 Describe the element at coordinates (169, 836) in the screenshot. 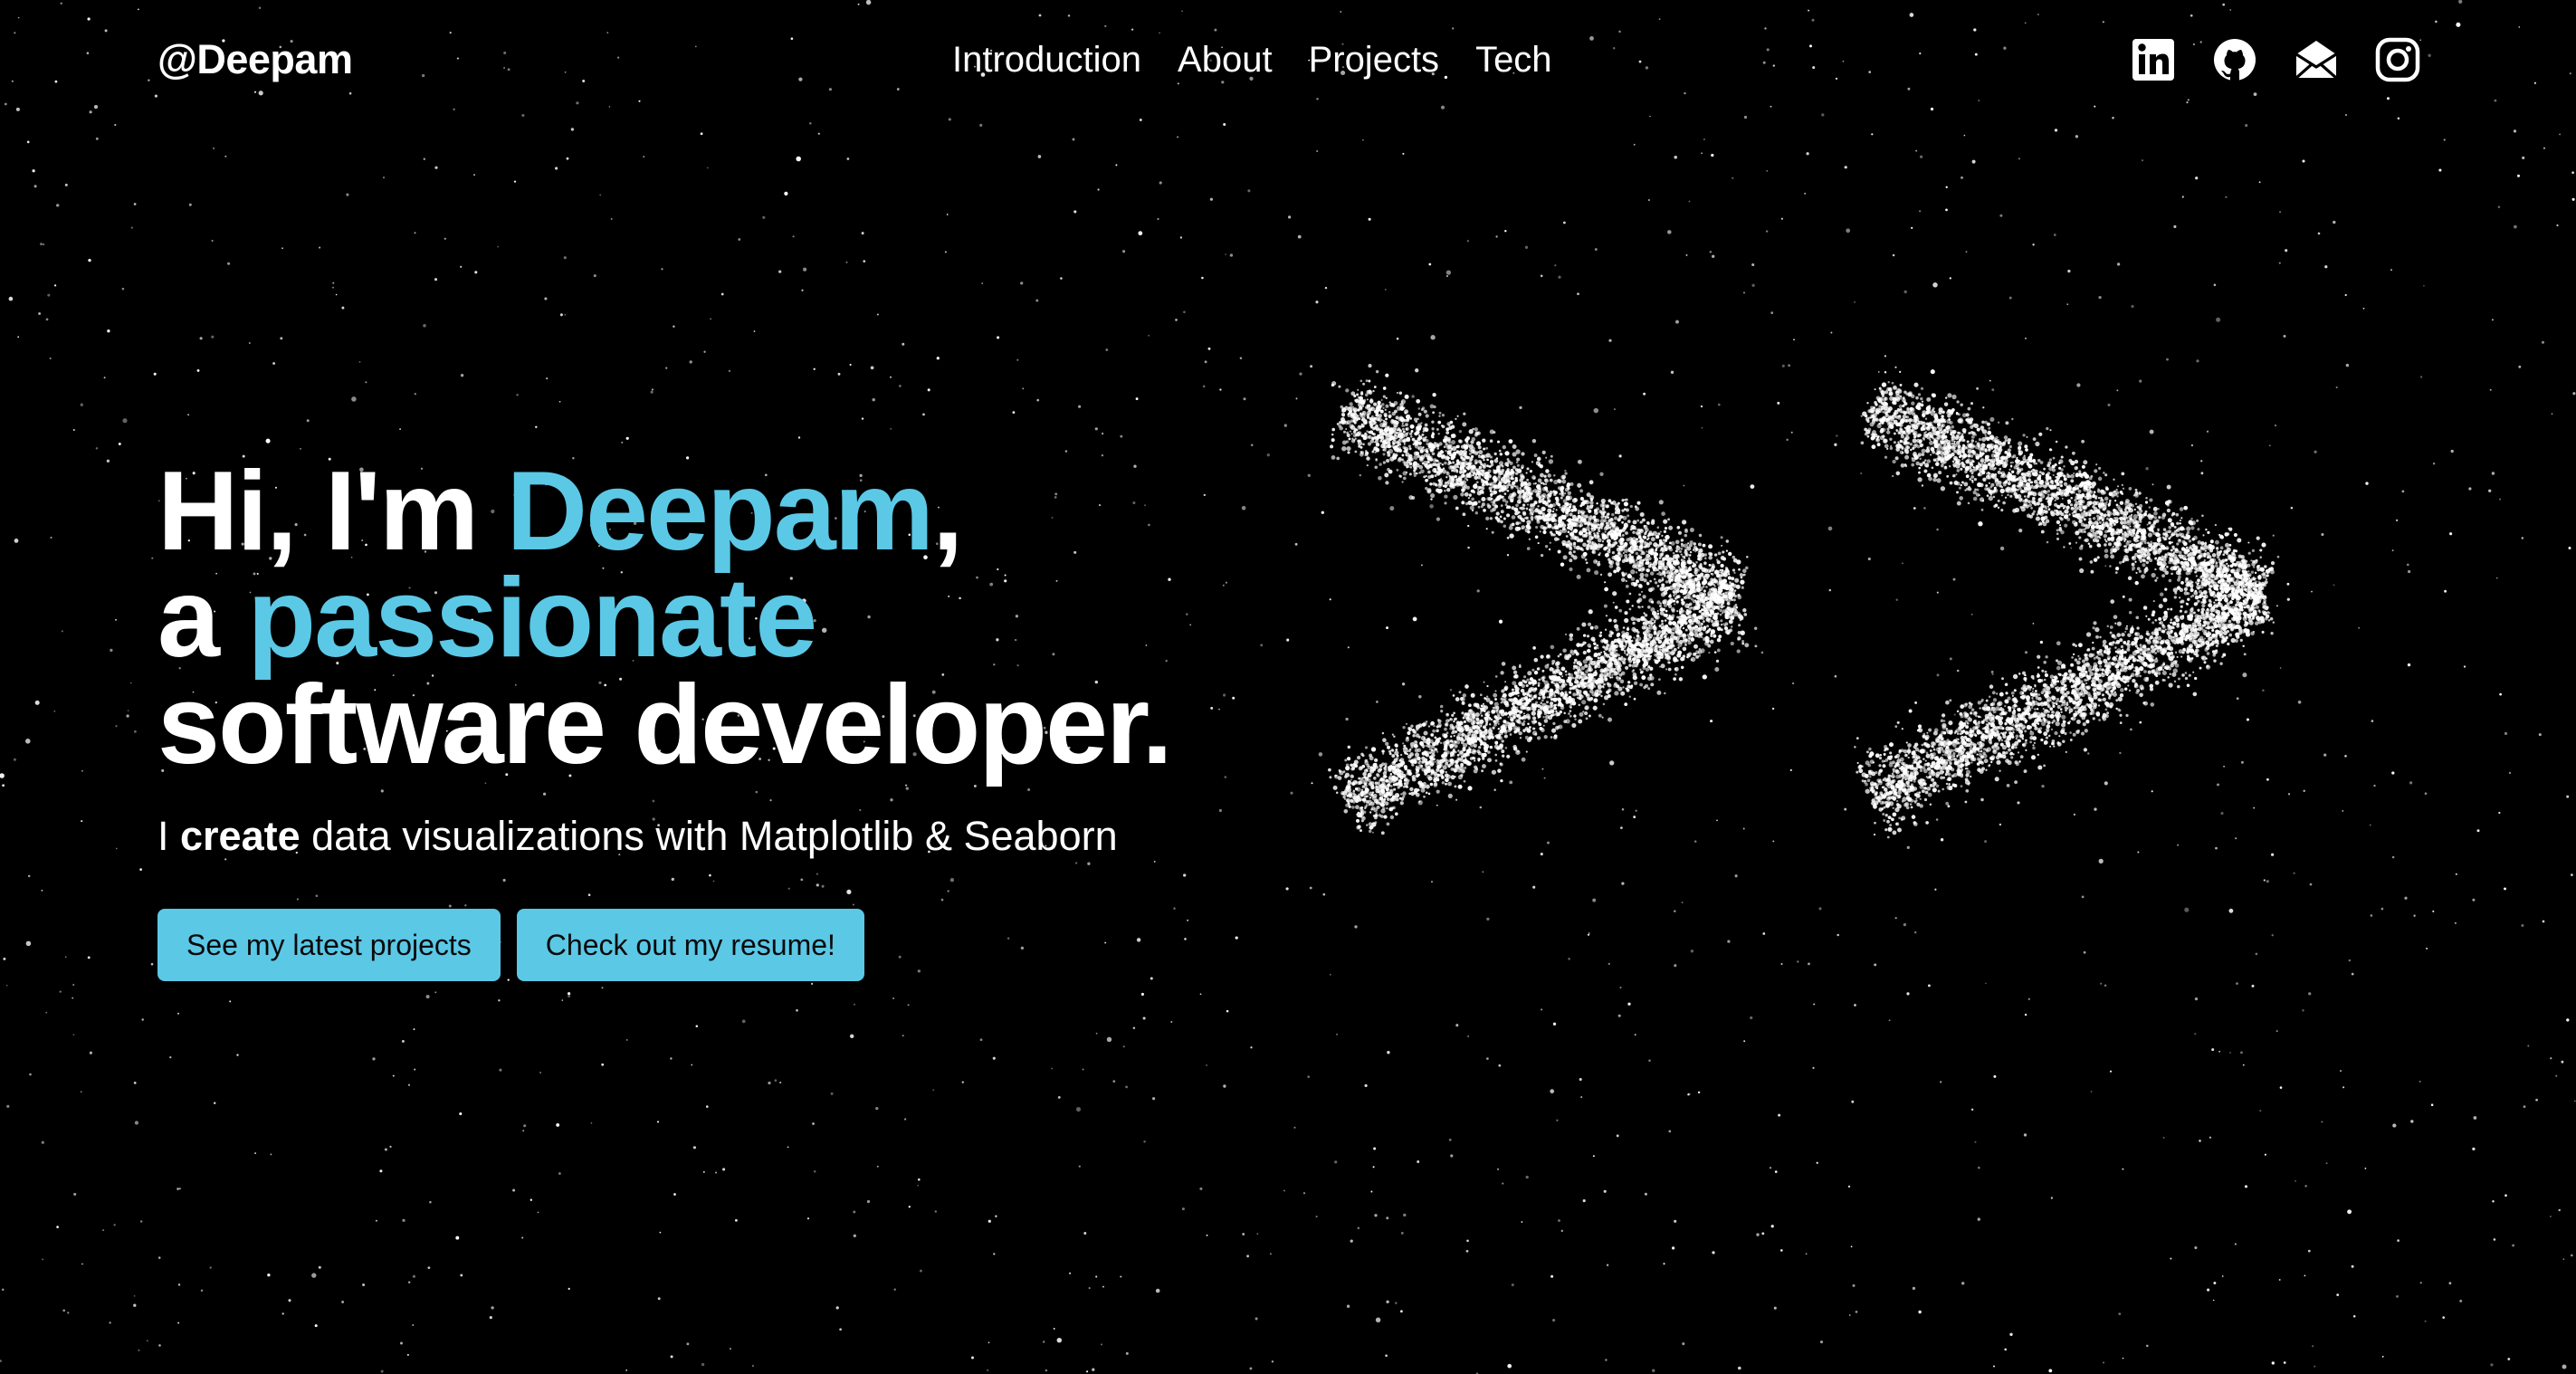

I see `tagline-prefix: I` at that location.